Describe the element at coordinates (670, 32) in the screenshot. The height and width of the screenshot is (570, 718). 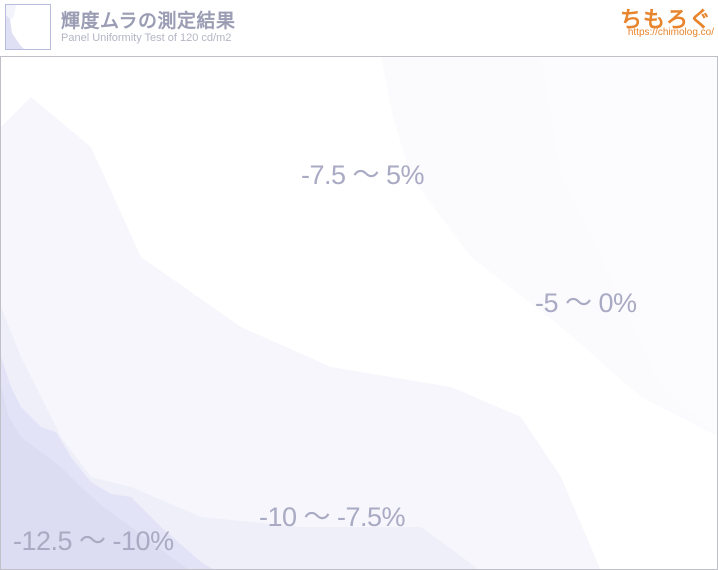
I see `brand-url: https://chimolog.co/` at that location.